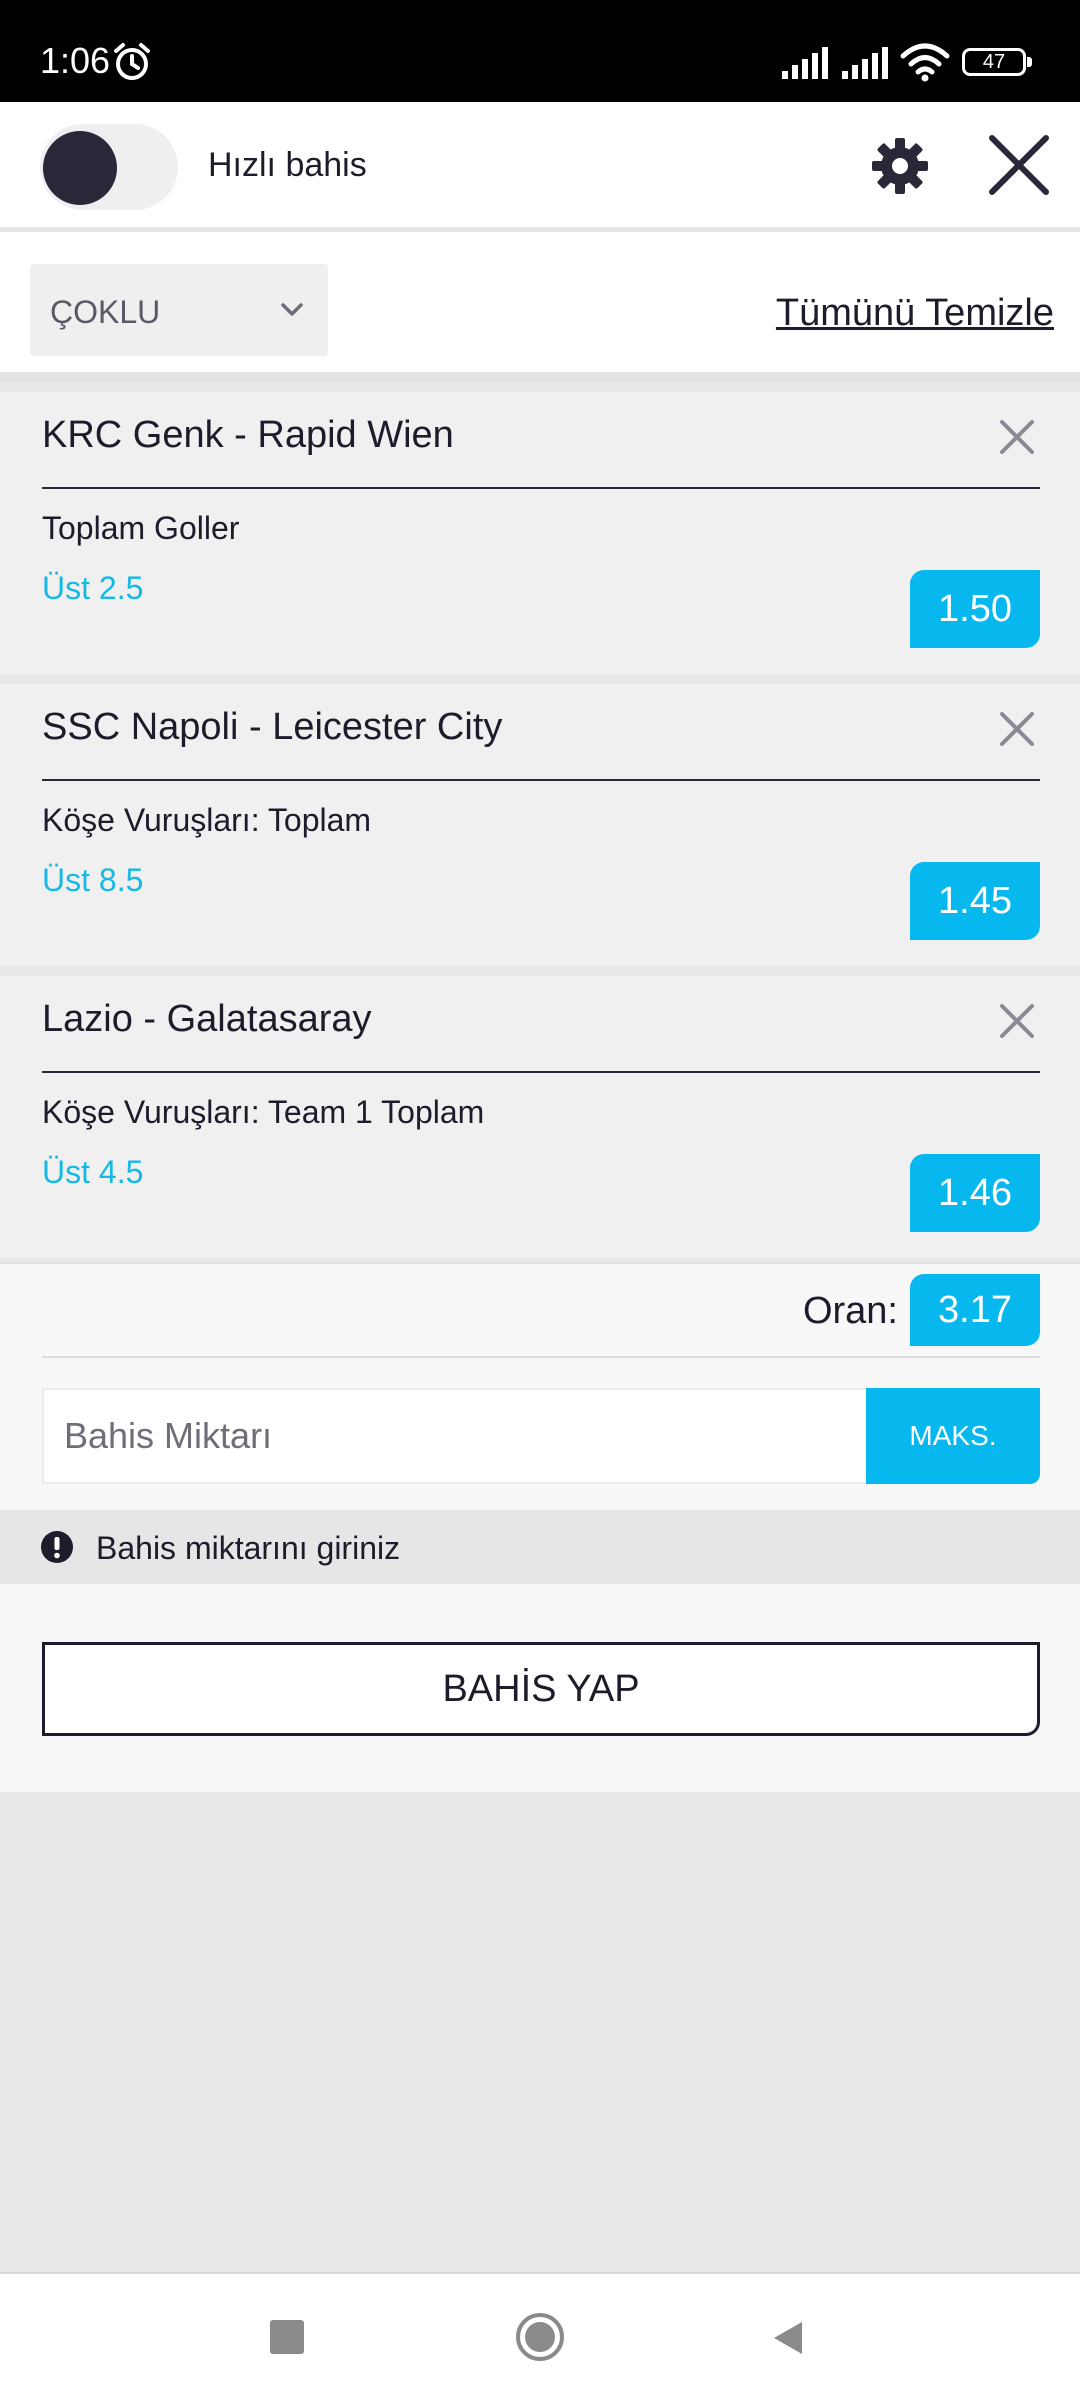 The width and height of the screenshot is (1080, 2400). I want to click on back-icon, so click(788, 2338).